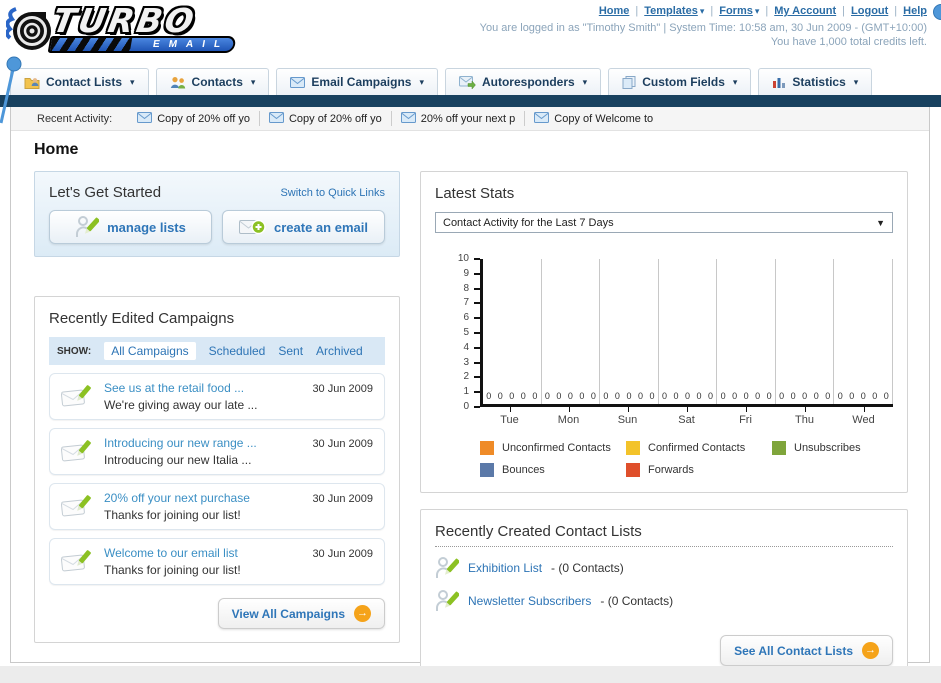 The image size is (941, 683). What do you see at coordinates (523, 470) in the screenshot?
I see `legend-label: Bounces` at bounding box center [523, 470].